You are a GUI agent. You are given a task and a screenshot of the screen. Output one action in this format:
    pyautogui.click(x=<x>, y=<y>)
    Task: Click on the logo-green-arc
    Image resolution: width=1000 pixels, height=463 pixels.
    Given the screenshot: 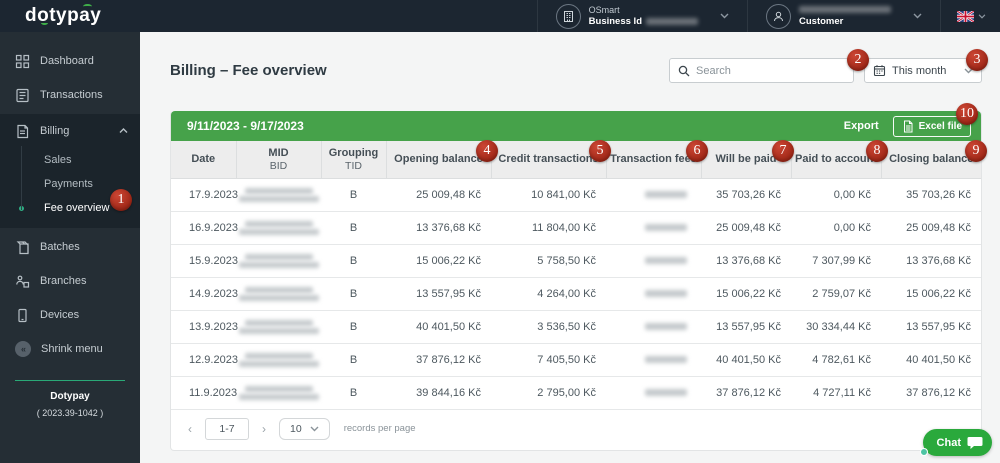 What is the action you would take?
    pyautogui.click(x=88, y=6)
    